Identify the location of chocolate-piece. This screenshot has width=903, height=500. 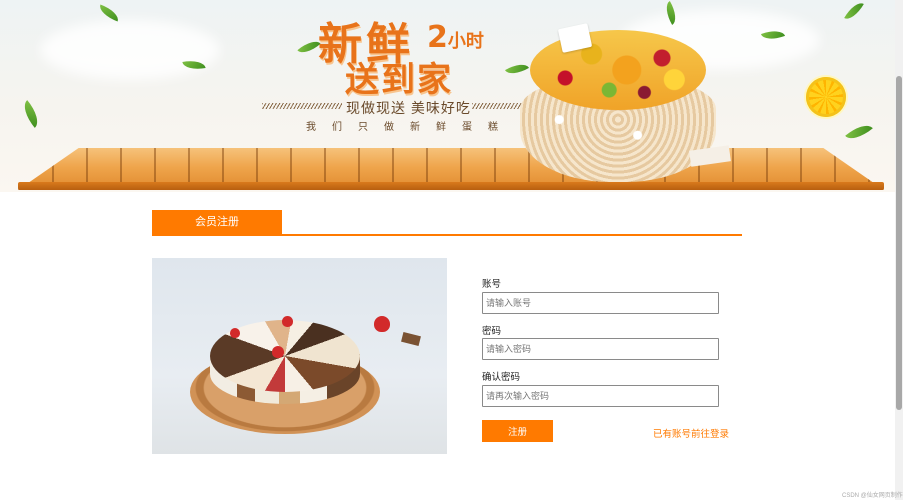
(411, 339).